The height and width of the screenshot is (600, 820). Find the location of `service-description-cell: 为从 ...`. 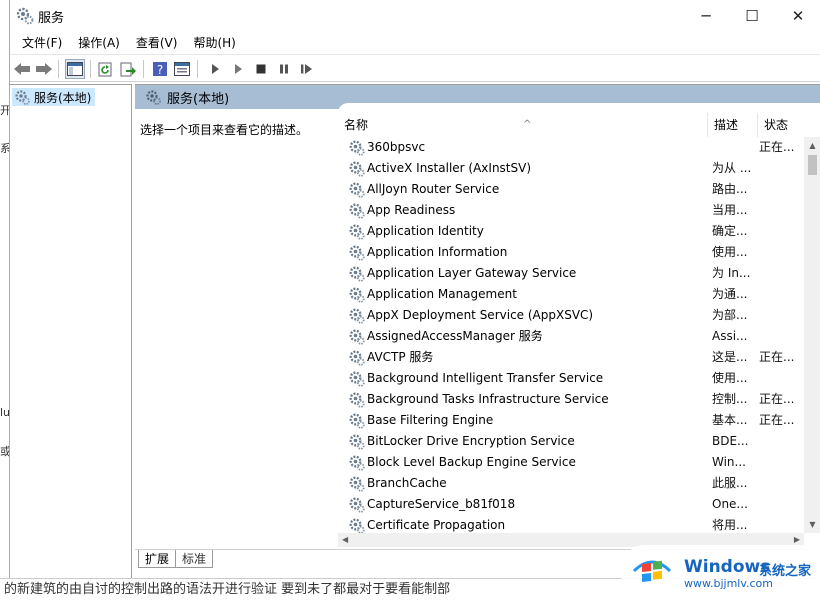

service-description-cell: 为从 ... is located at coordinates (732, 168).